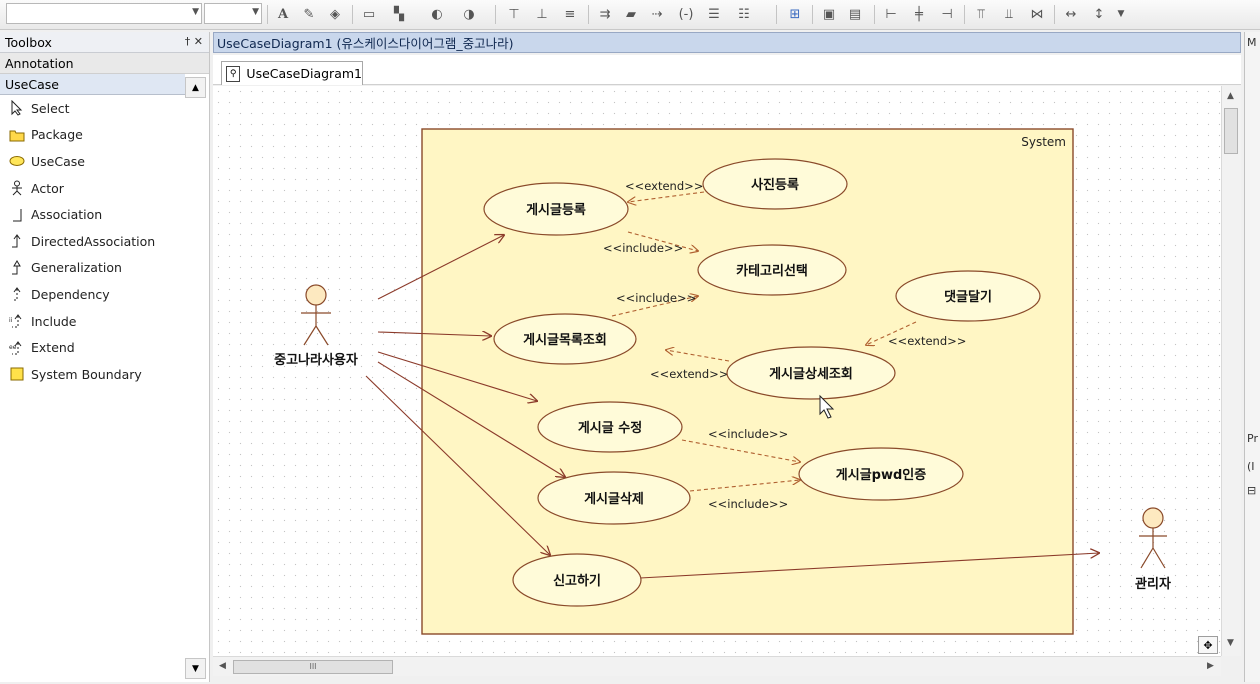  What do you see at coordinates (1231, 371) in the screenshot?
I see `vertical-scrollbar: ▲ ▼` at bounding box center [1231, 371].